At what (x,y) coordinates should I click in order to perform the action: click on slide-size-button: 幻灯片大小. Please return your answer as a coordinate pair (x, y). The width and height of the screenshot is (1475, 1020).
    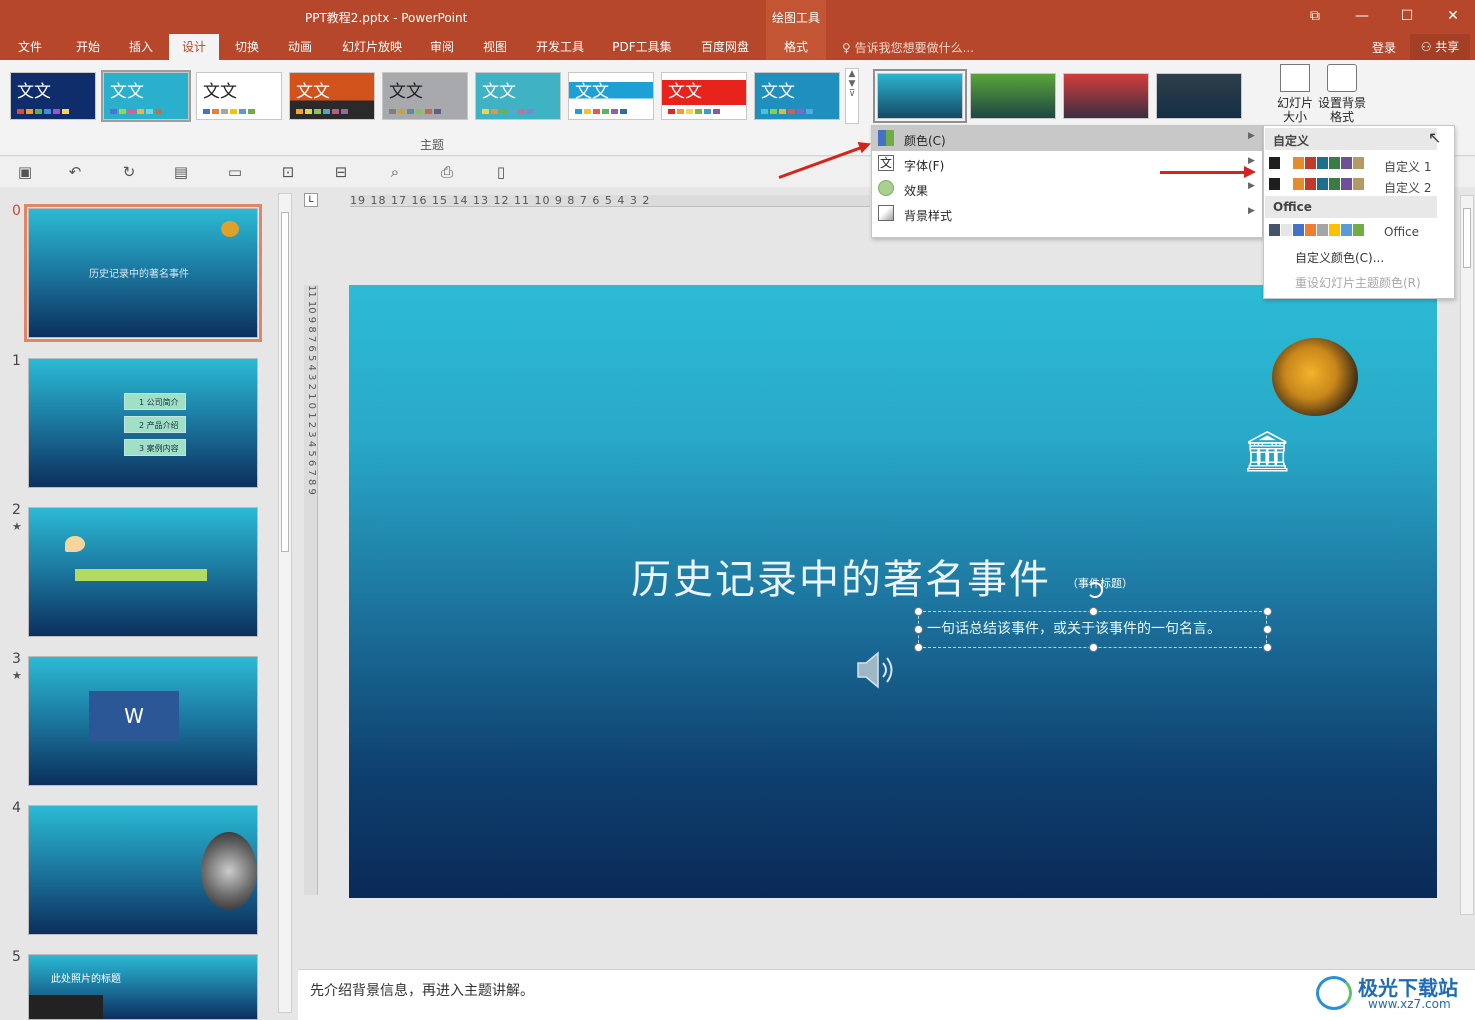
    Looking at the image, I should click on (1295, 94).